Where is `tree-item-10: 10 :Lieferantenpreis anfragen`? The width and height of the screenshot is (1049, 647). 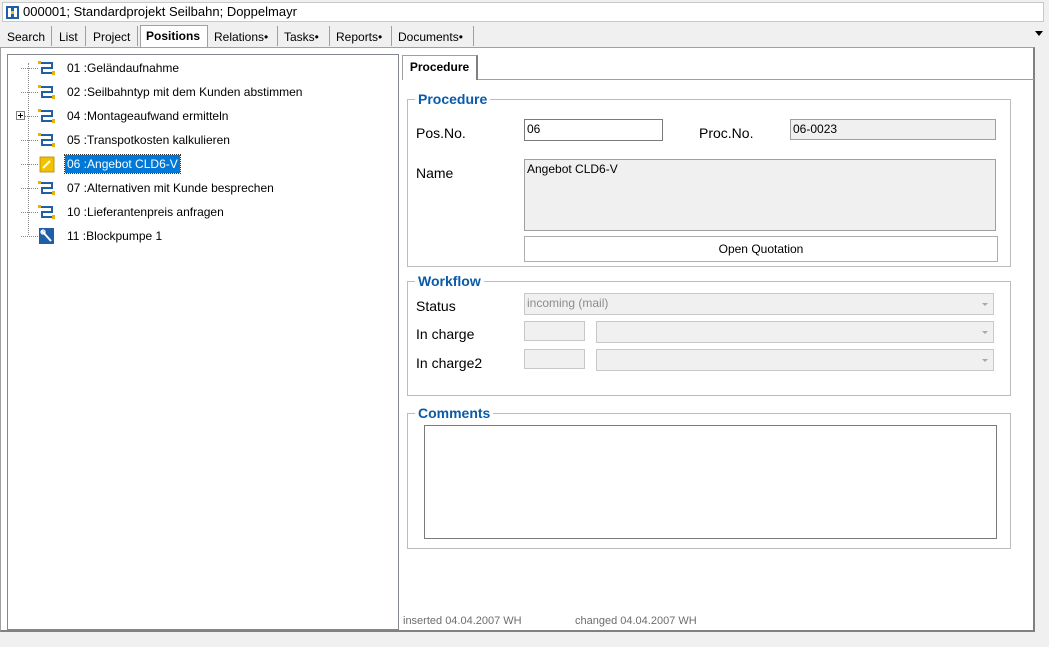
tree-item-10: 10 :Lieferantenpreis anfragen is located at coordinates (203, 212).